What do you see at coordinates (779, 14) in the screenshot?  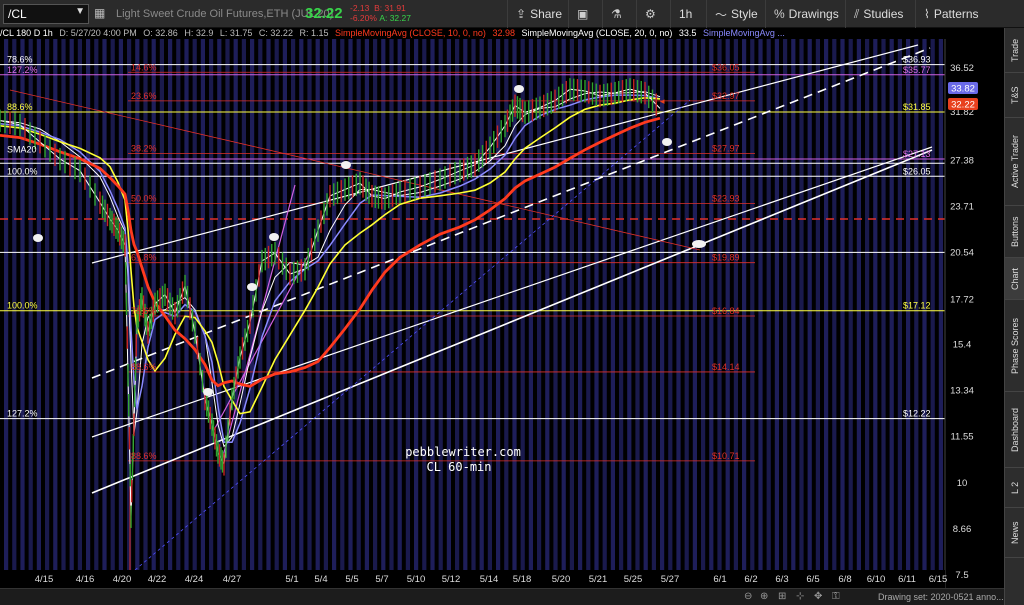 I see `drawings-icon: %` at bounding box center [779, 14].